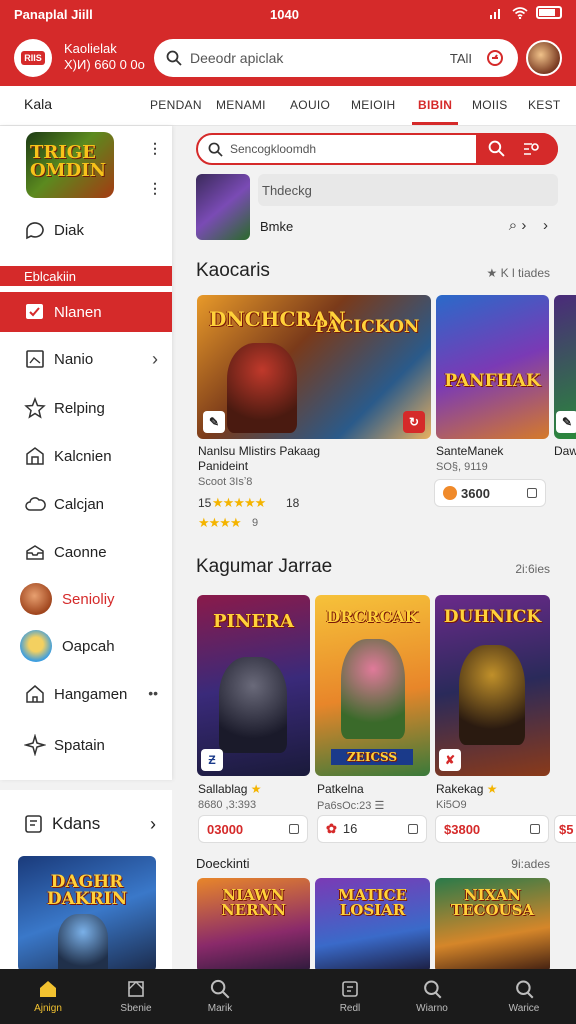 This screenshot has width=576, height=1024. Describe the element at coordinates (372, 829) in the screenshot. I see `price-button: ✿ 16` at that location.